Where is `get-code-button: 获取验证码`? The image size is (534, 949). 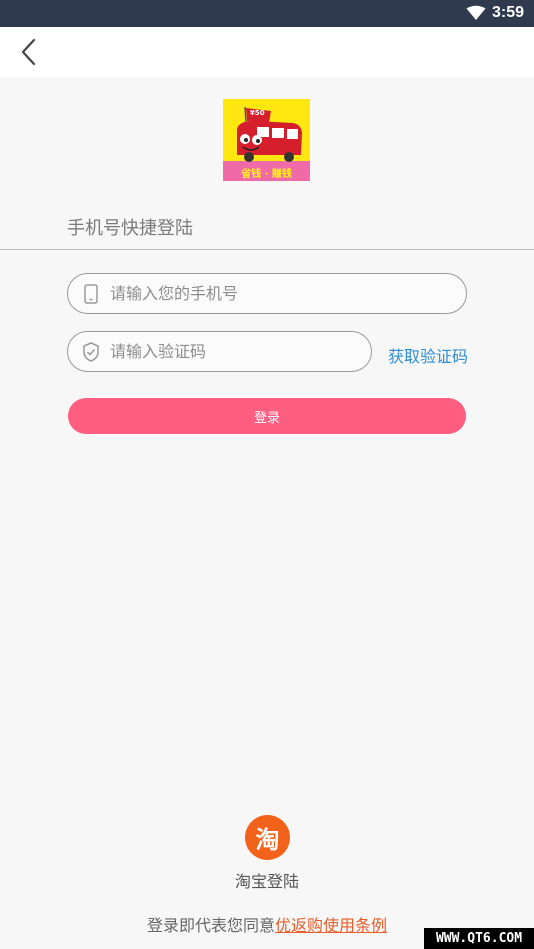 get-code-button: 获取验证码 is located at coordinates (428, 355).